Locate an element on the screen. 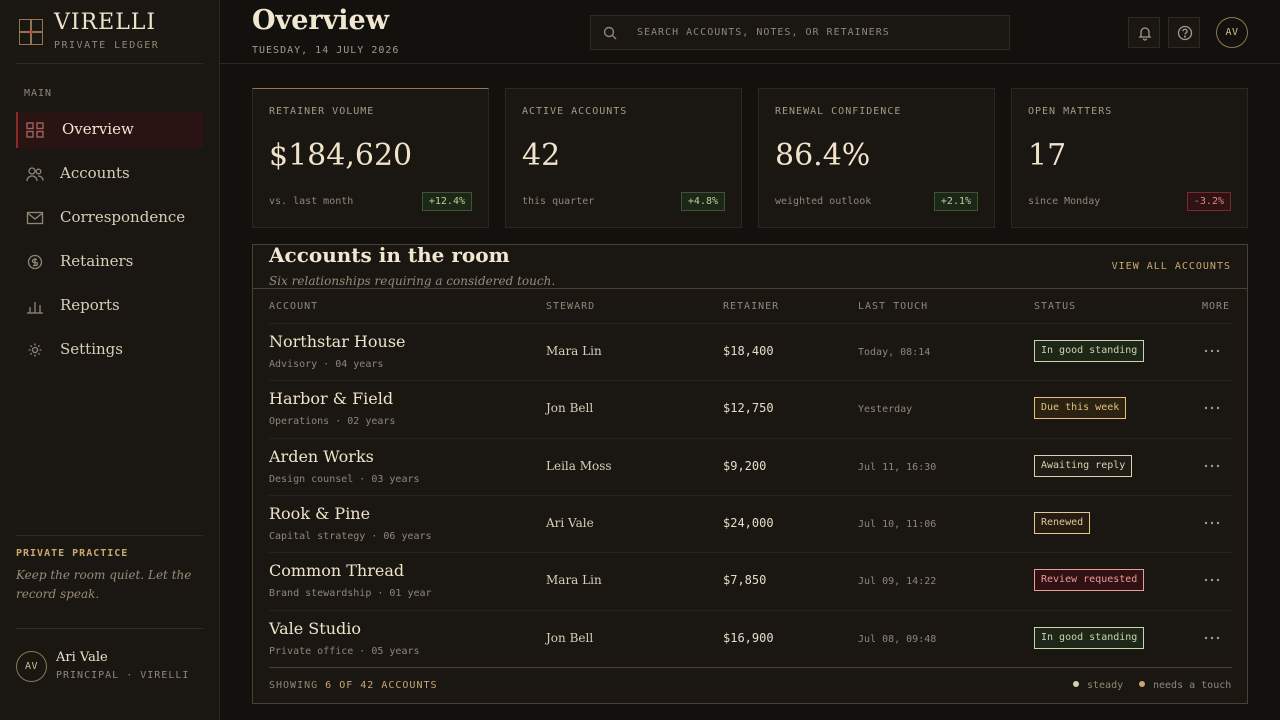 Image resolution: width=1280 pixels, height=720 pixels. notifications-button is located at coordinates (1144, 32).